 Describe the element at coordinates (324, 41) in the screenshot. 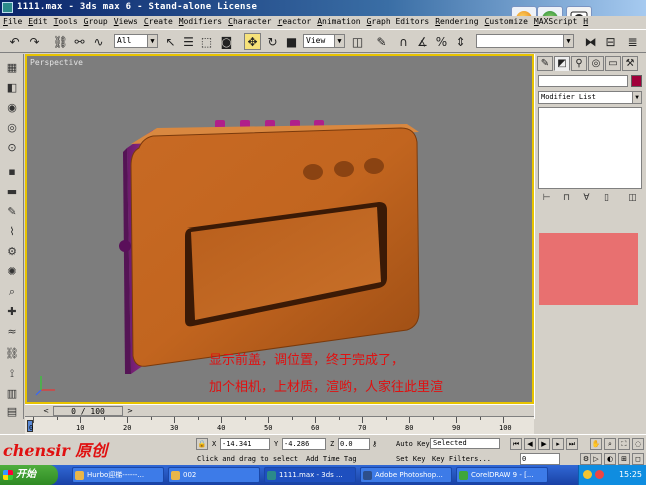

I see `reference-coord-dropdown: View ▼` at that location.